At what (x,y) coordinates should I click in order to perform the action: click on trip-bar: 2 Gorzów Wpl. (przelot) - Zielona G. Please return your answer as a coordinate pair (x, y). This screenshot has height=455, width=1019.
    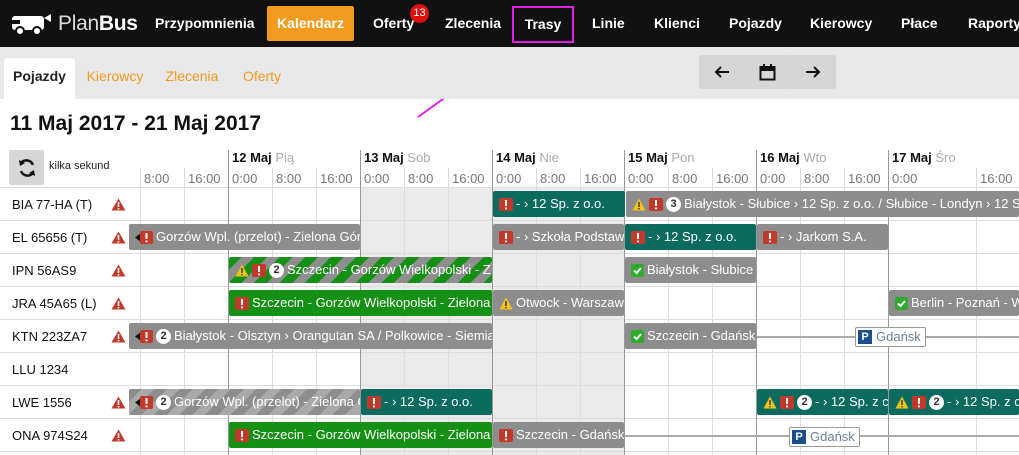
    Looking at the image, I should click on (244, 402).